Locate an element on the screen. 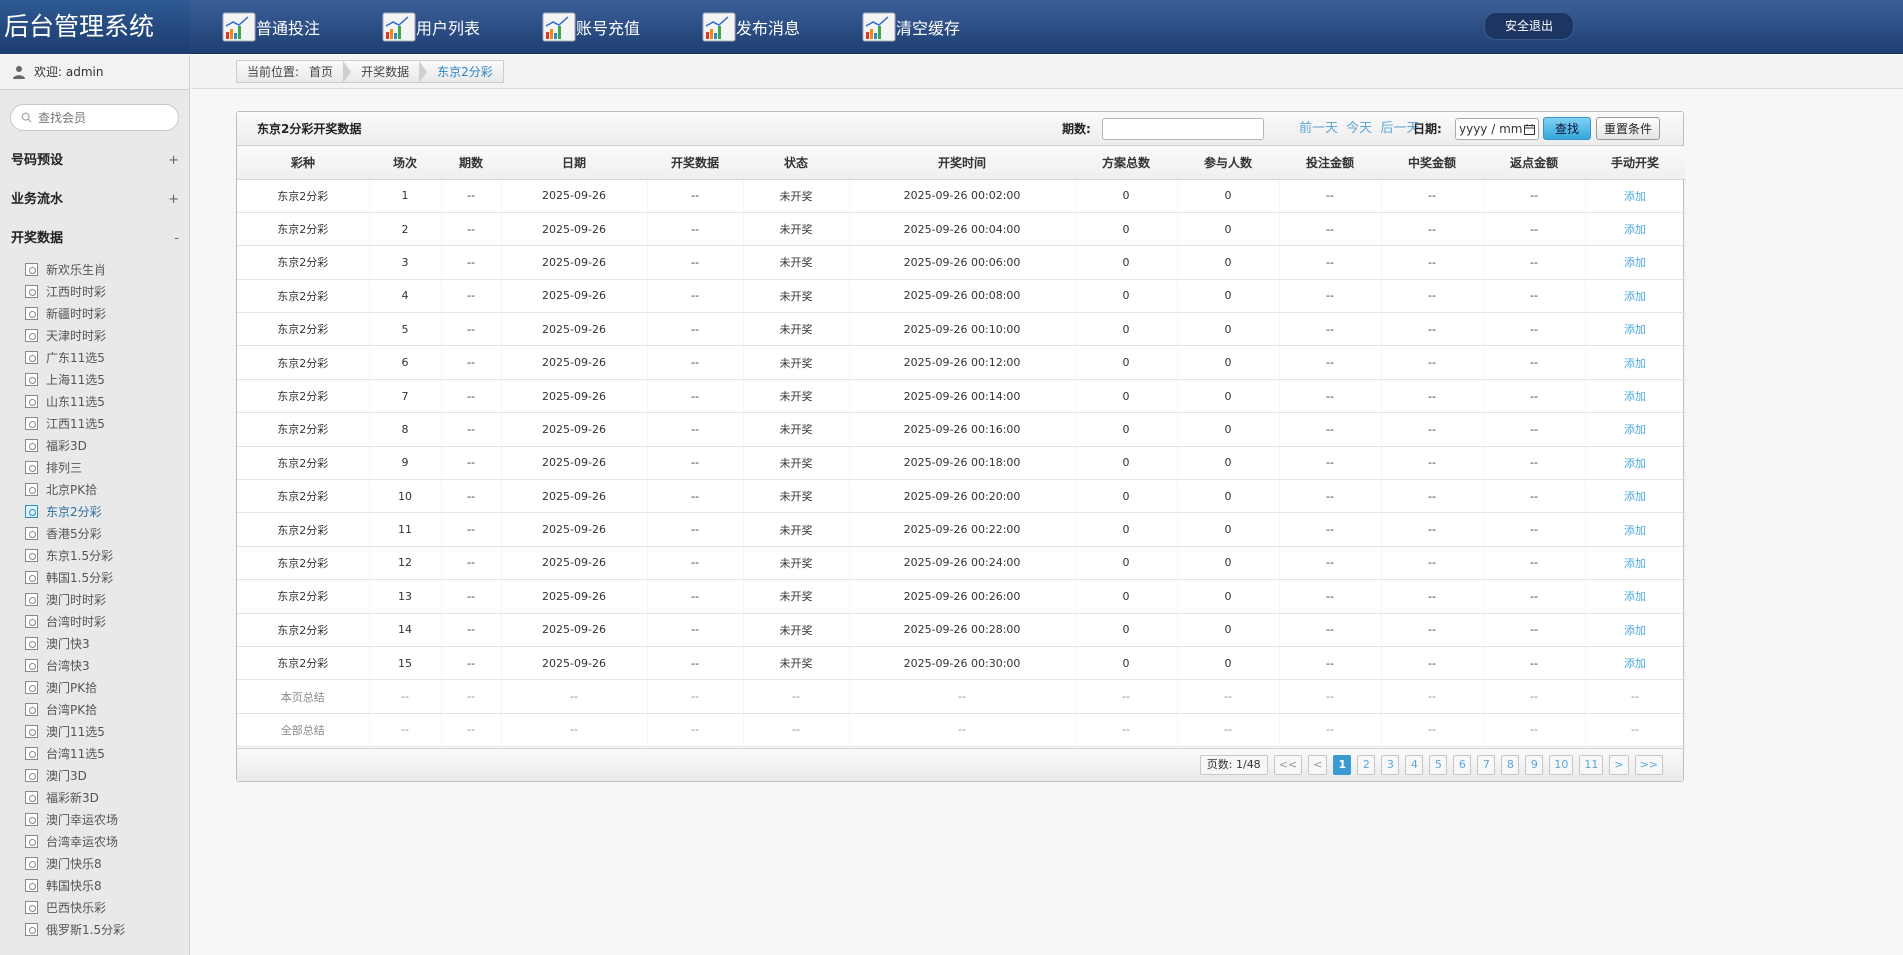 This screenshot has height=955, width=1903. sidebar-item: 韩国快乐8 is located at coordinates (94, 885).